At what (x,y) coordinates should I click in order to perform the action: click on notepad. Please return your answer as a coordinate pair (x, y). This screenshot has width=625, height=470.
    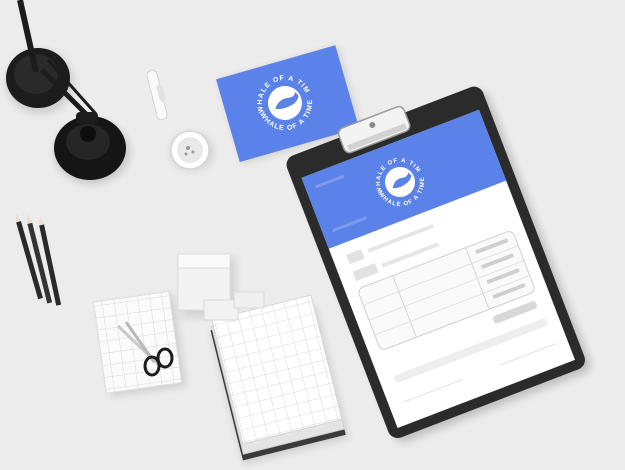
    Looking at the image, I should click on (140, 343).